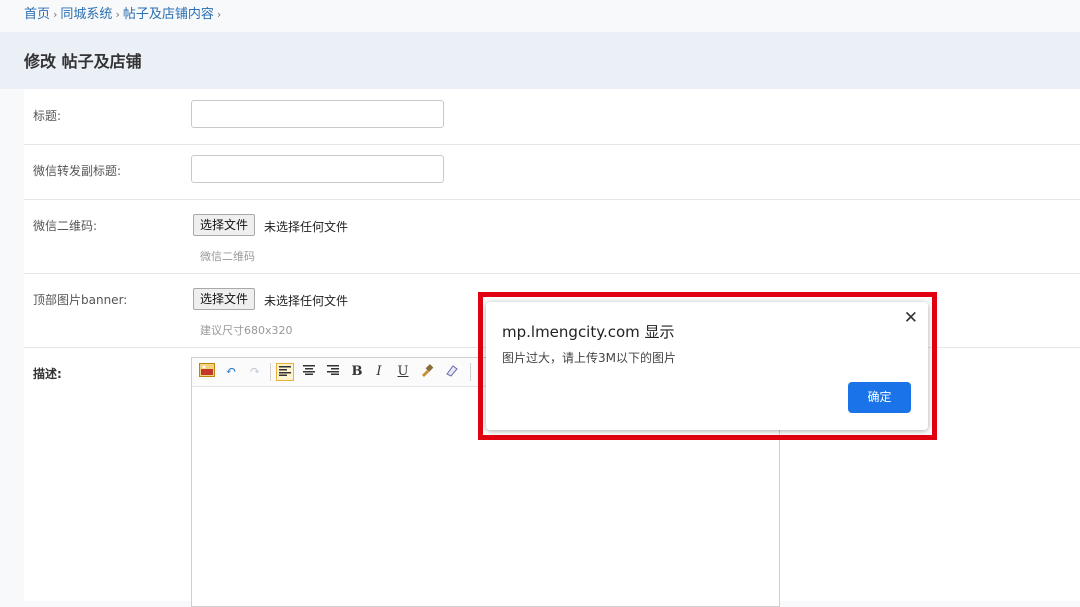  Describe the element at coordinates (224, 225) in the screenshot. I see `qrcode-choose-file-button: 选择文件` at that location.